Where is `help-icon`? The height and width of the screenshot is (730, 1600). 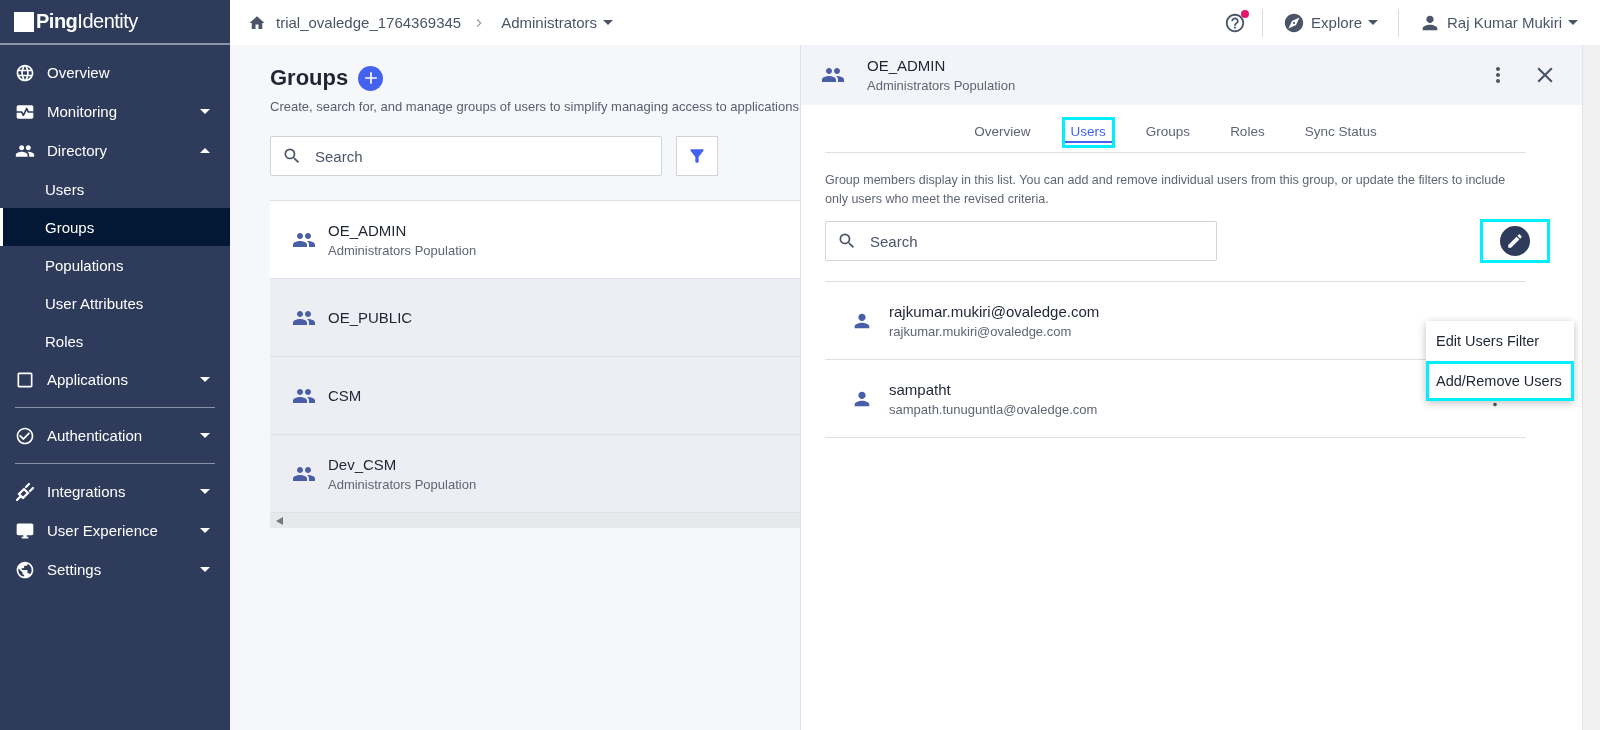 help-icon is located at coordinates (1235, 22).